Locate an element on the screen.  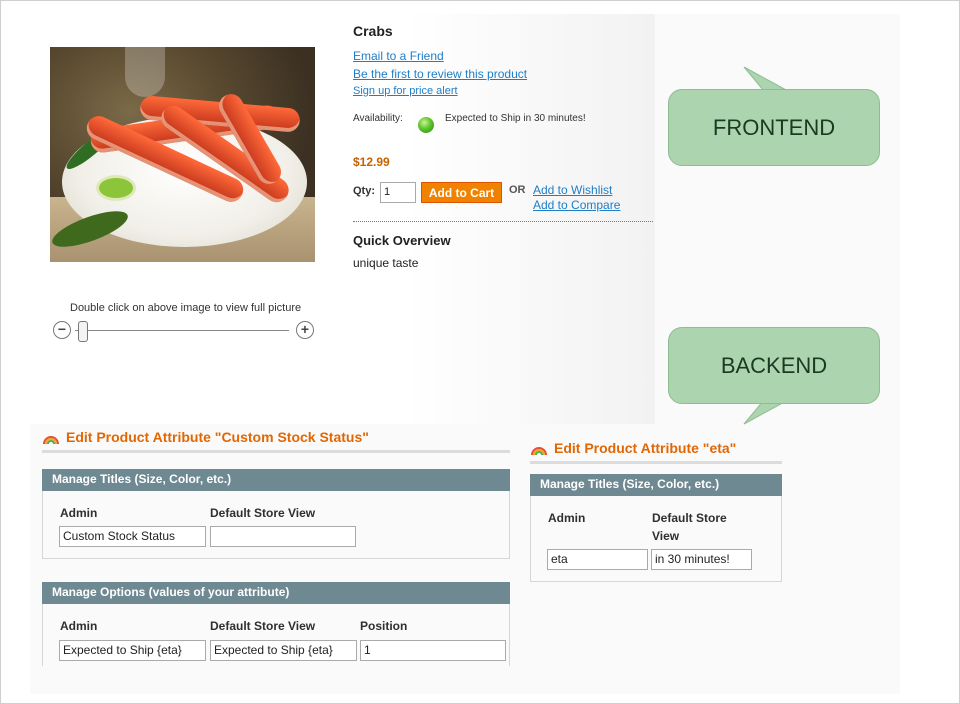
divider is located at coordinates (503, 221).